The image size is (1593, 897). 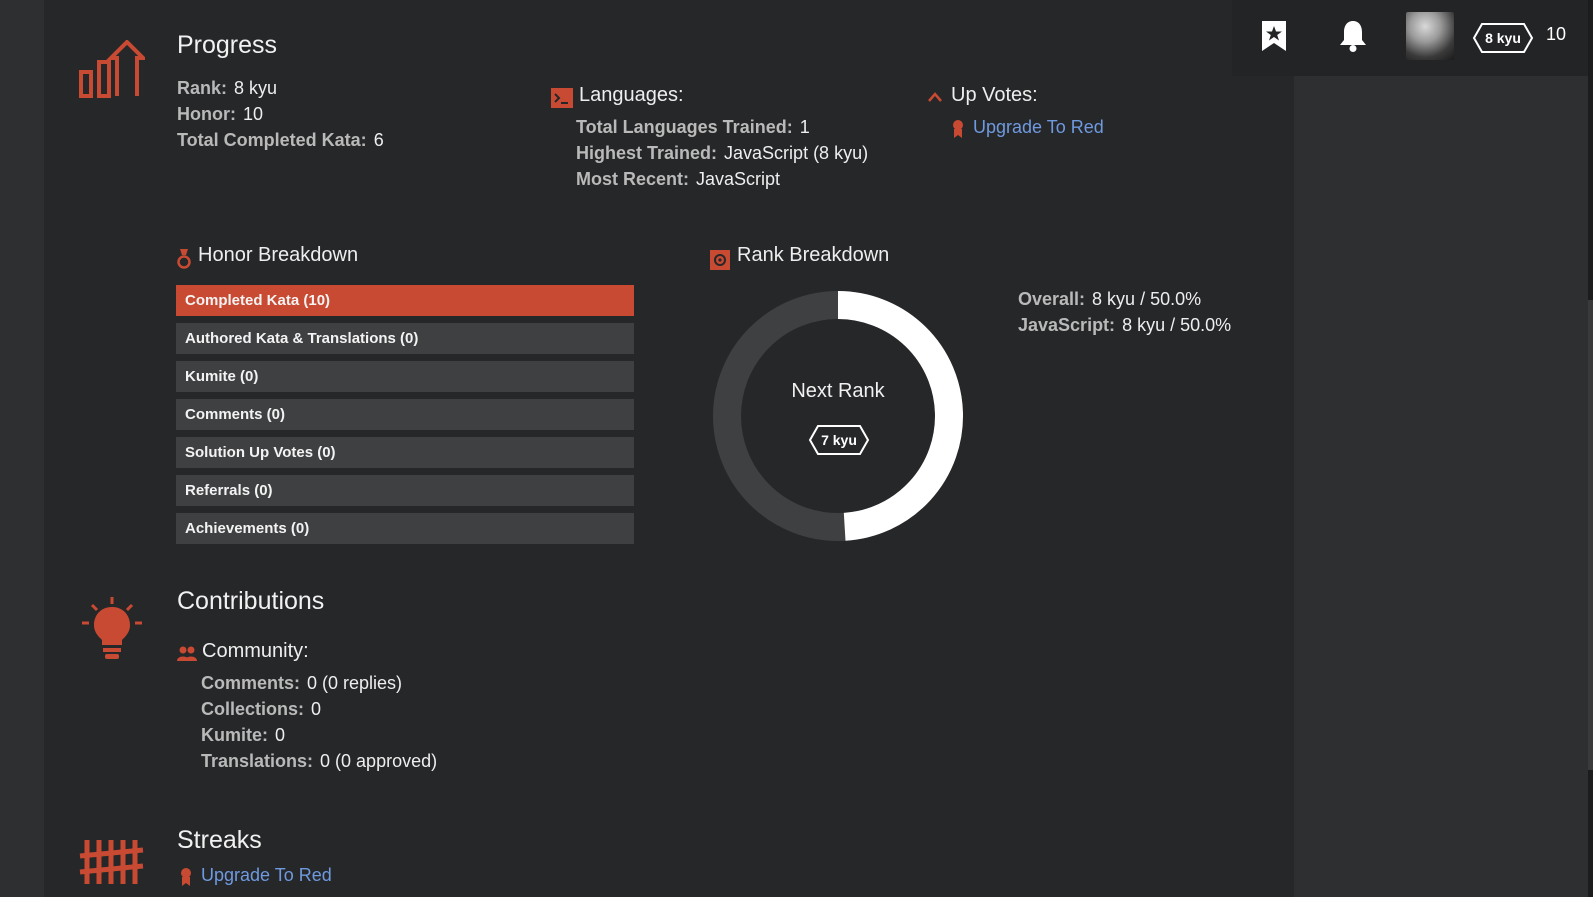 I want to click on rank-stat: Rank: 8 kyu, so click(x=227, y=88).